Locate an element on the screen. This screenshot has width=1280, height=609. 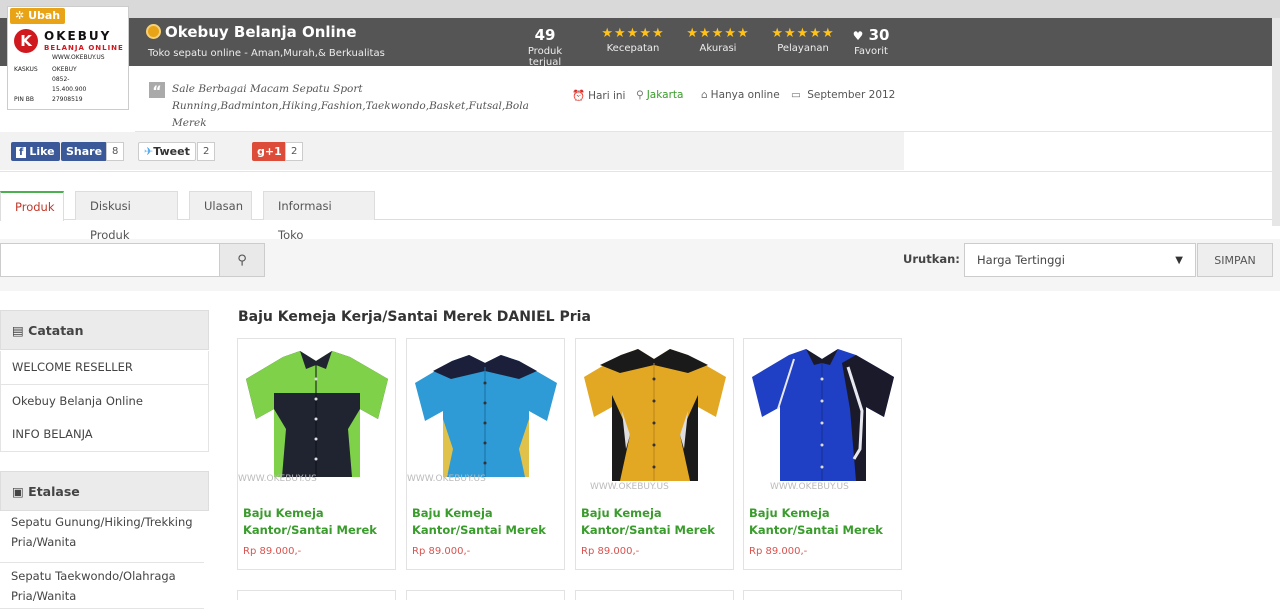
meta-joined-since: ▭ September 2012 is located at coordinates (843, 95).